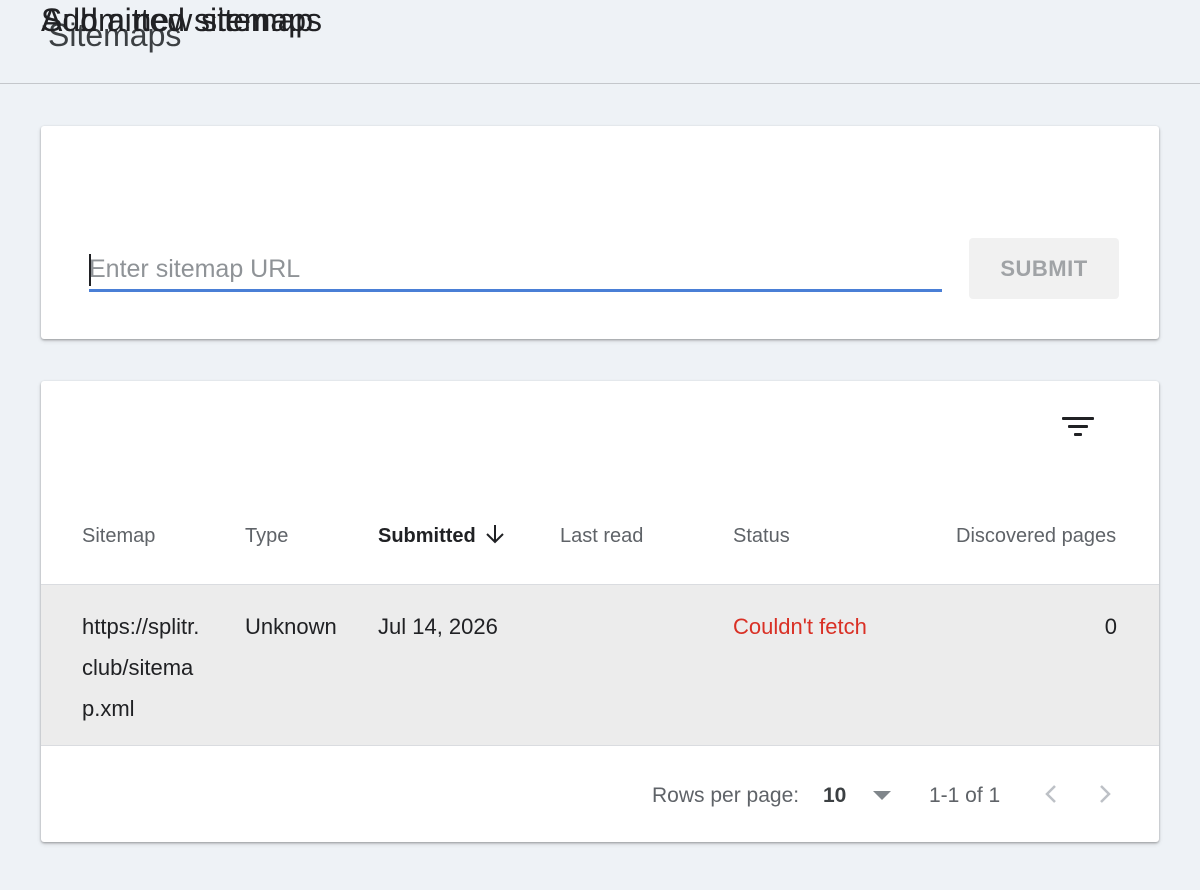 The width and height of the screenshot is (1200, 890). Describe the element at coordinates (90, 270) in the screenshot. I see `text-cursor` at that location.